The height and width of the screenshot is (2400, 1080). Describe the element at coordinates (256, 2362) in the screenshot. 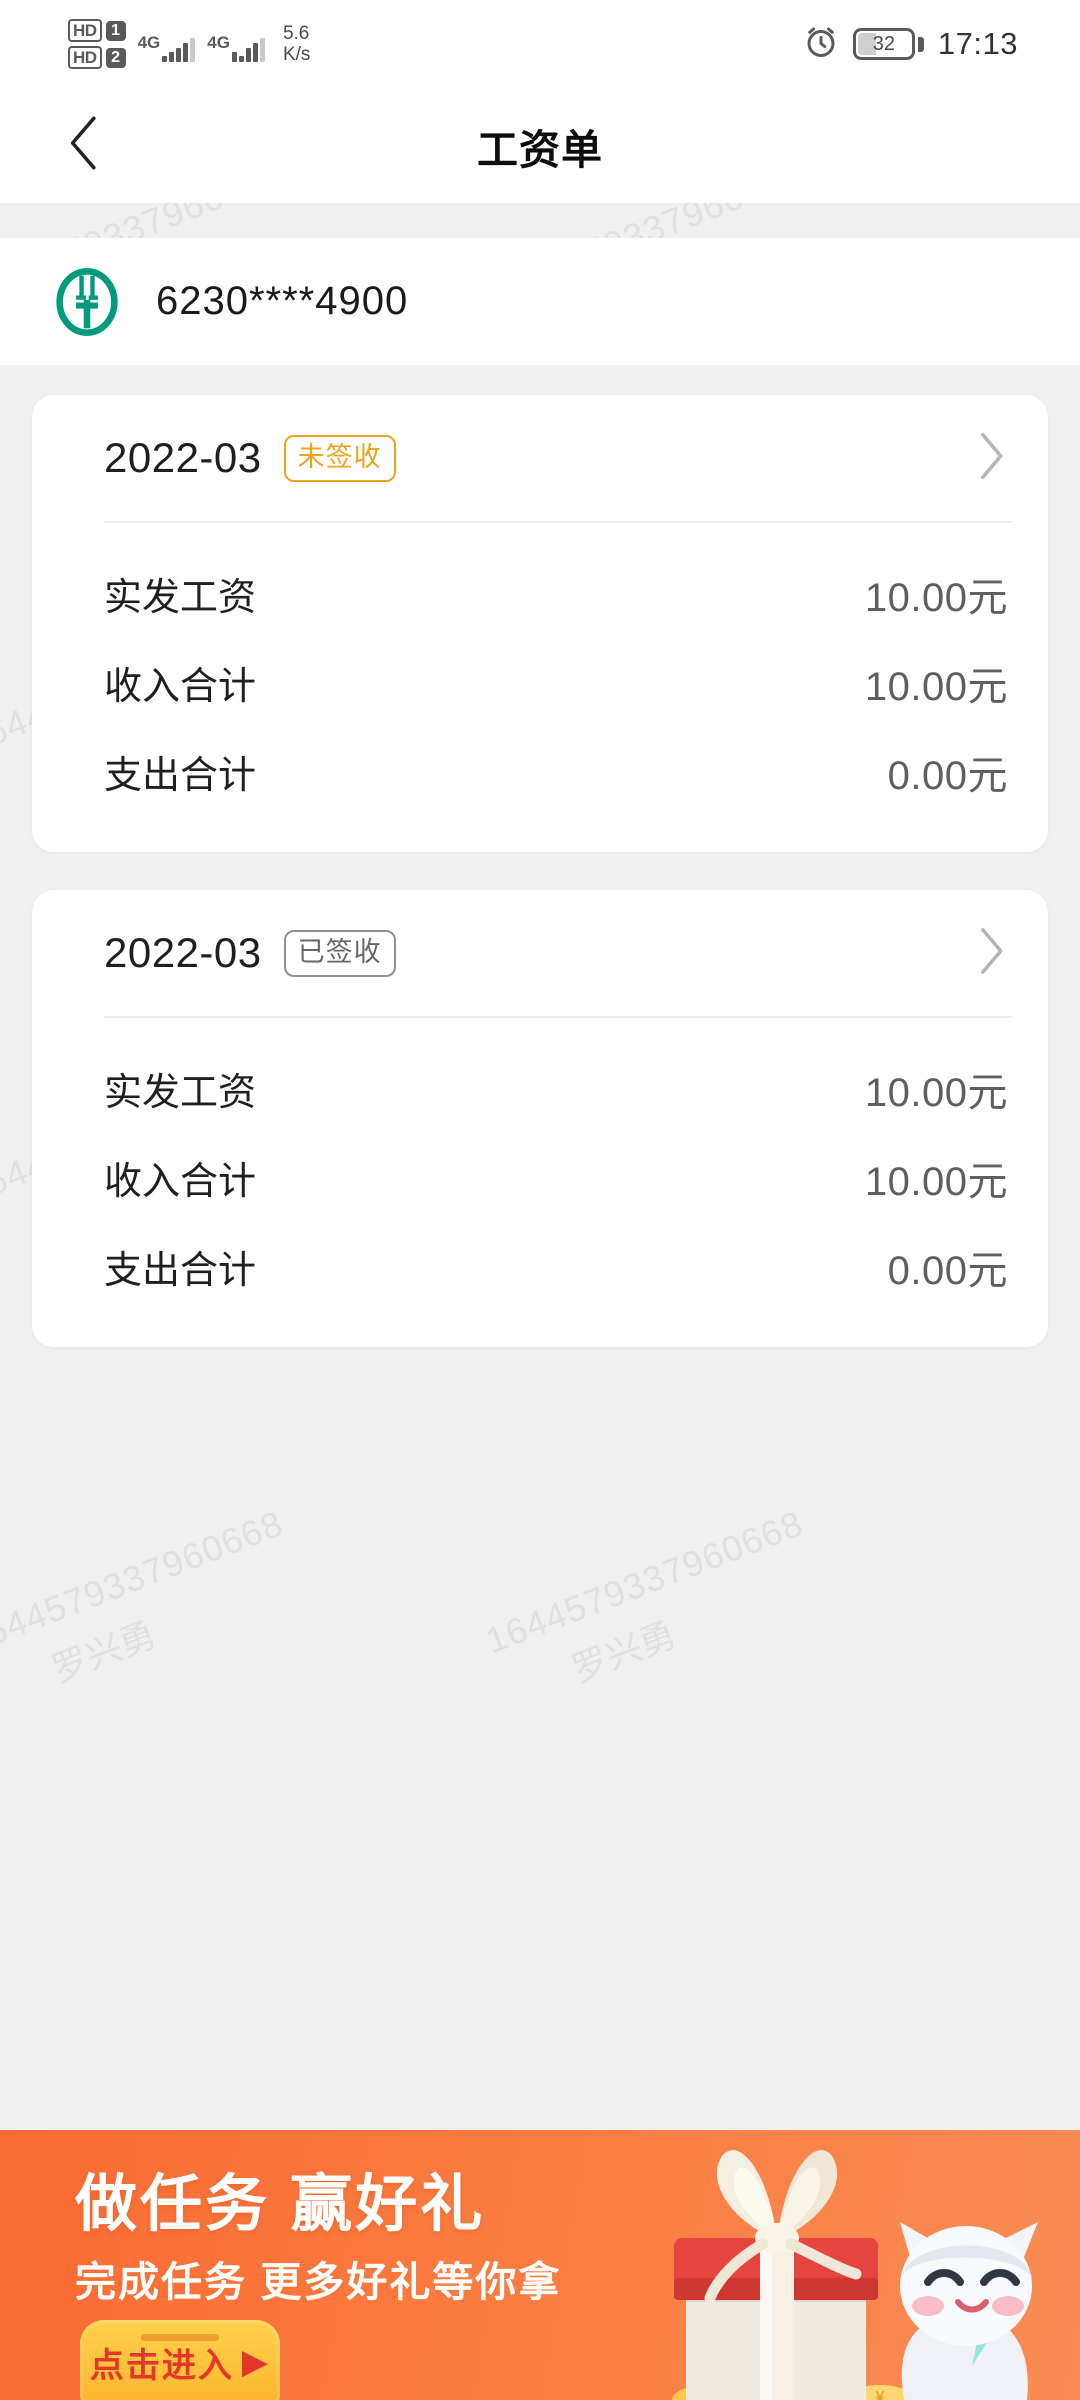

I see `play-arrow-icon: ▶` at that location.